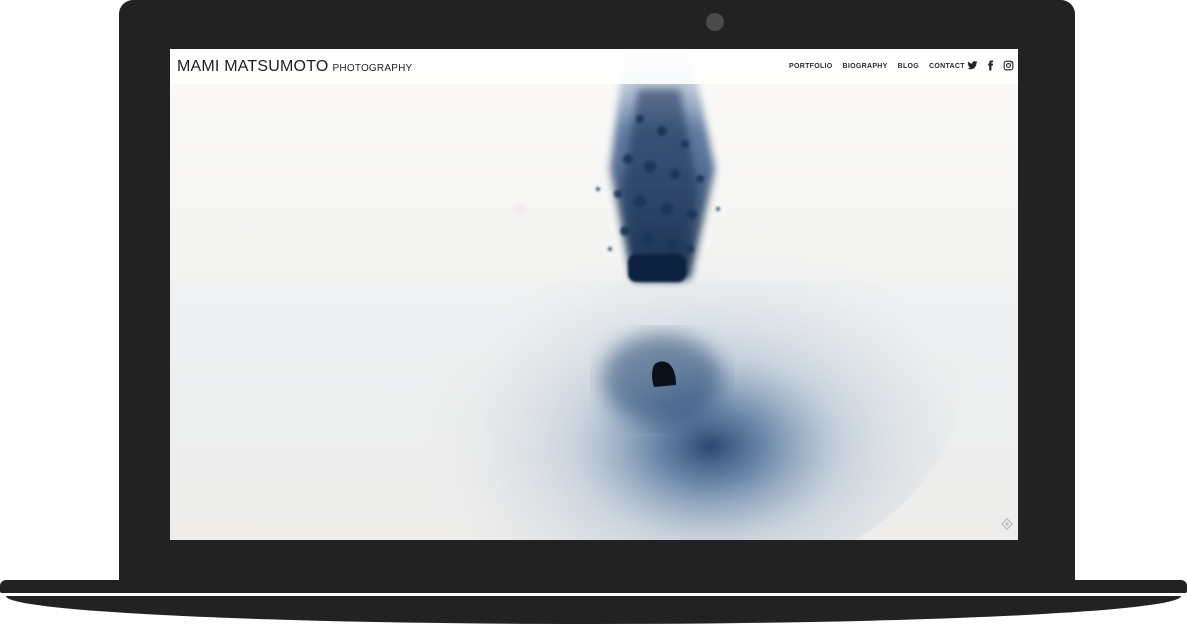 This screenshot has width=1187, height=624. I want to click on social-links, so click(990, 65).